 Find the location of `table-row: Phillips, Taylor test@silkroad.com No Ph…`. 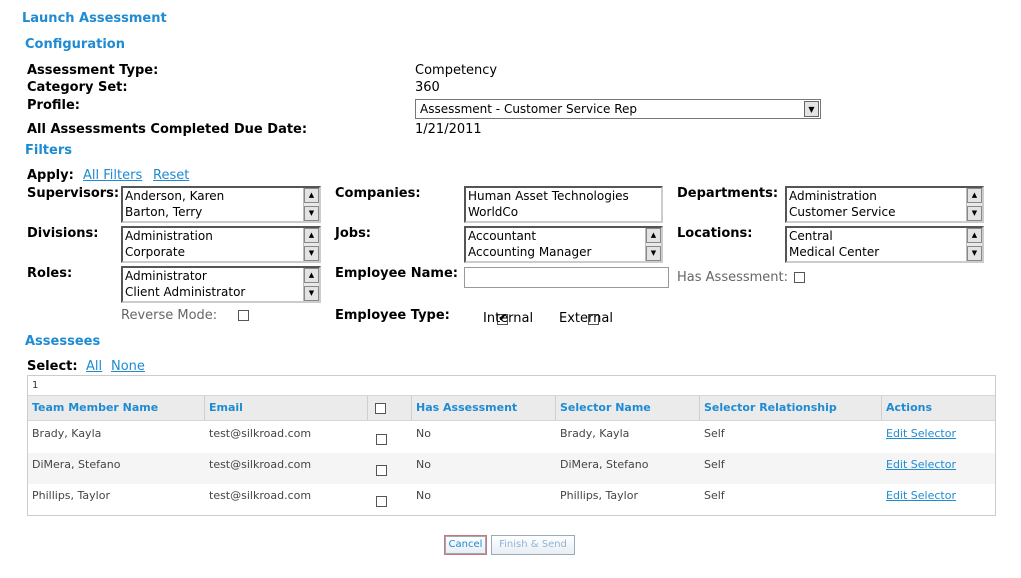

table-row: Phillips, Taylor test@silkroad.com No Ph… is located at coordinates (511, 499).